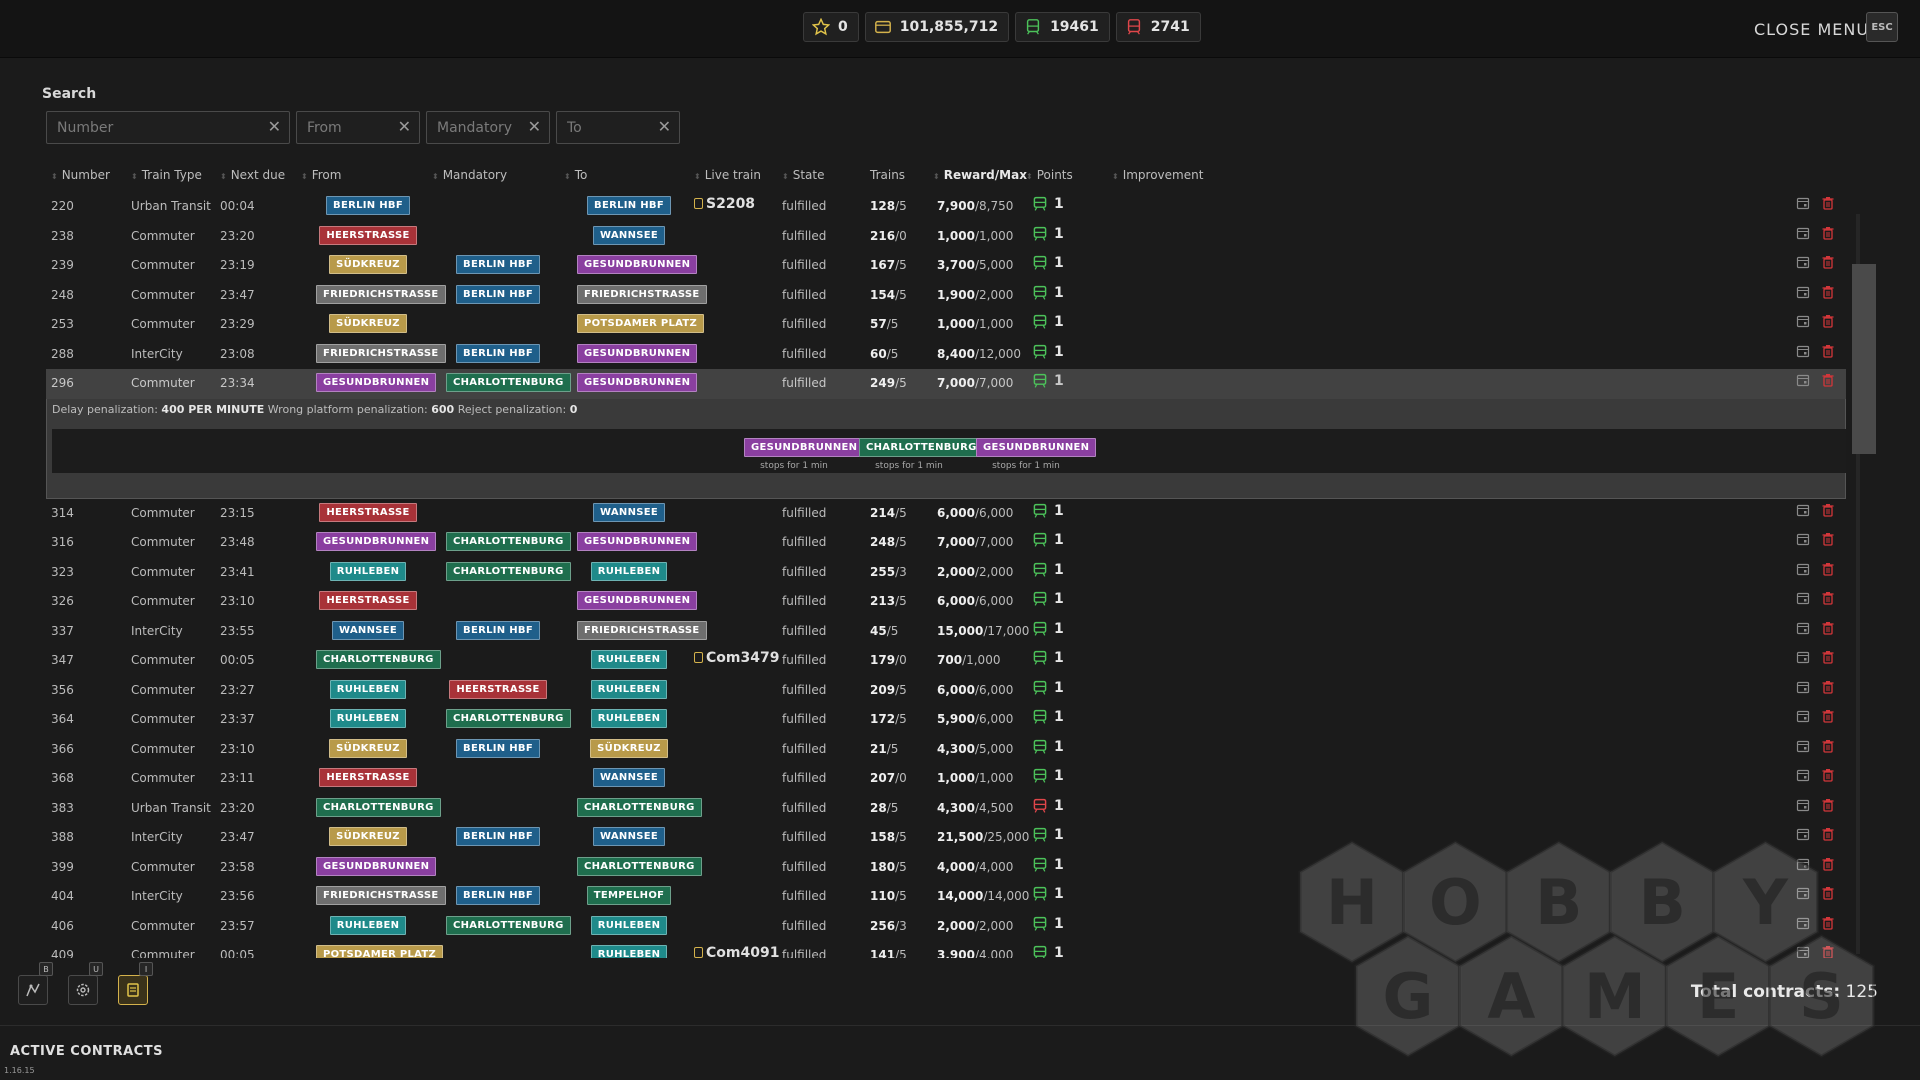  What do you see at coordinates (252, 175) in the screenshot?
I see `header-next-due: ⬍ Next due` at bounding box center [252, 175].